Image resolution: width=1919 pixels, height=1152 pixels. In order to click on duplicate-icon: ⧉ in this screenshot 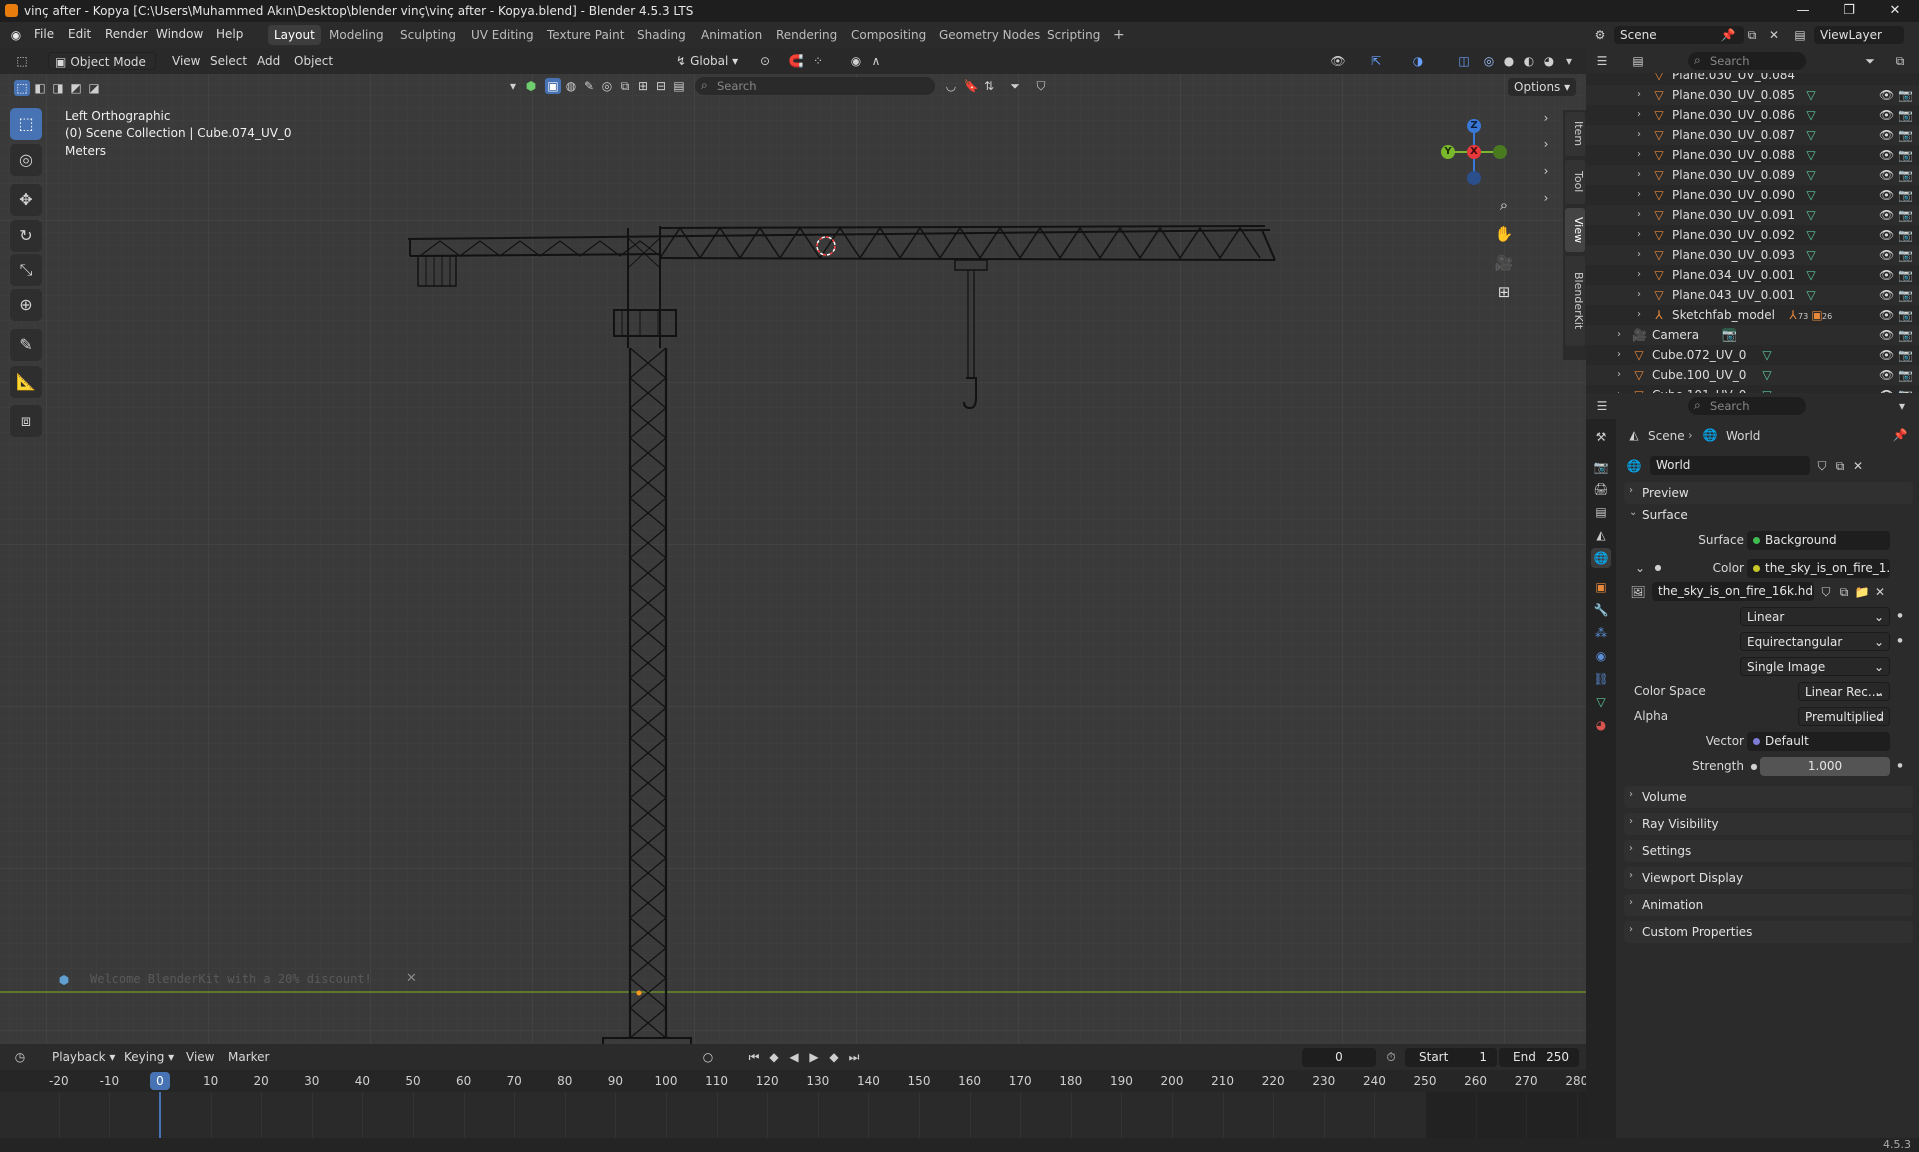, I will do `click(1844, 592)`.